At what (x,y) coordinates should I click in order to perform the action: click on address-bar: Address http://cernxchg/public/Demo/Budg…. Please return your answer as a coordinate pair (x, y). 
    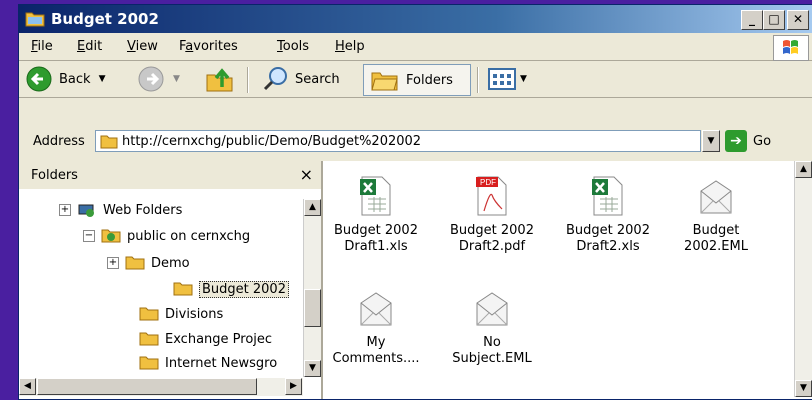
    Looking at the image, I should click on (415, 142).